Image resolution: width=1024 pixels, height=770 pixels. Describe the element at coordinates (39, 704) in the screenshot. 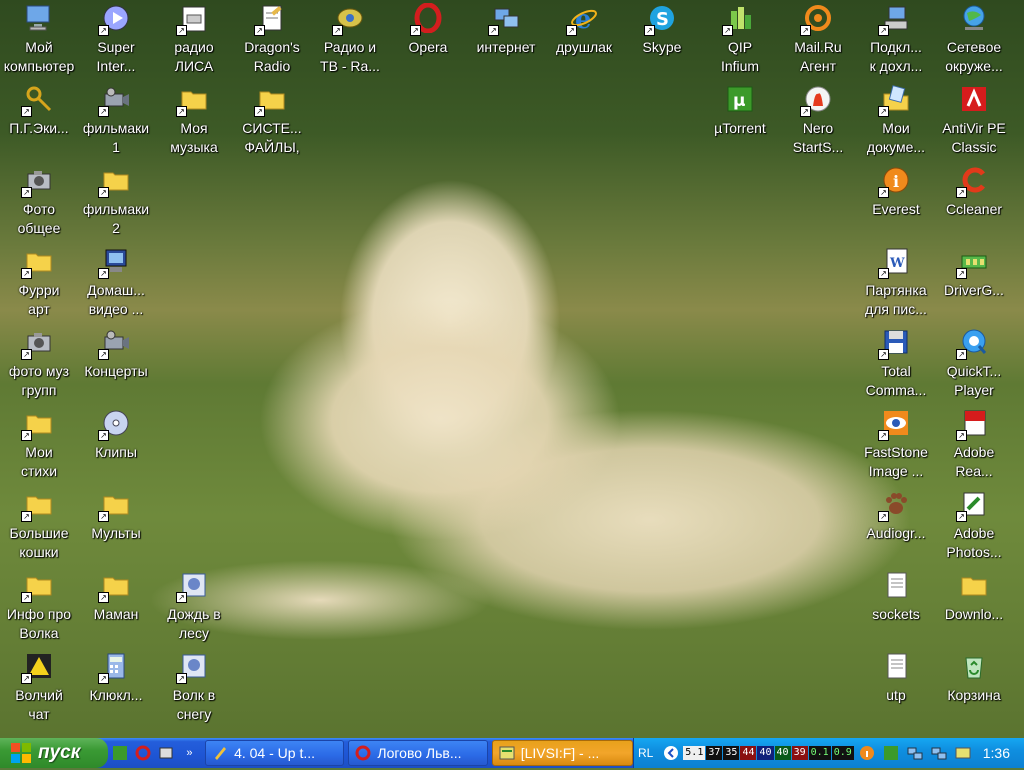

I see `desktop-icon-label: Волчий чат` at that location.